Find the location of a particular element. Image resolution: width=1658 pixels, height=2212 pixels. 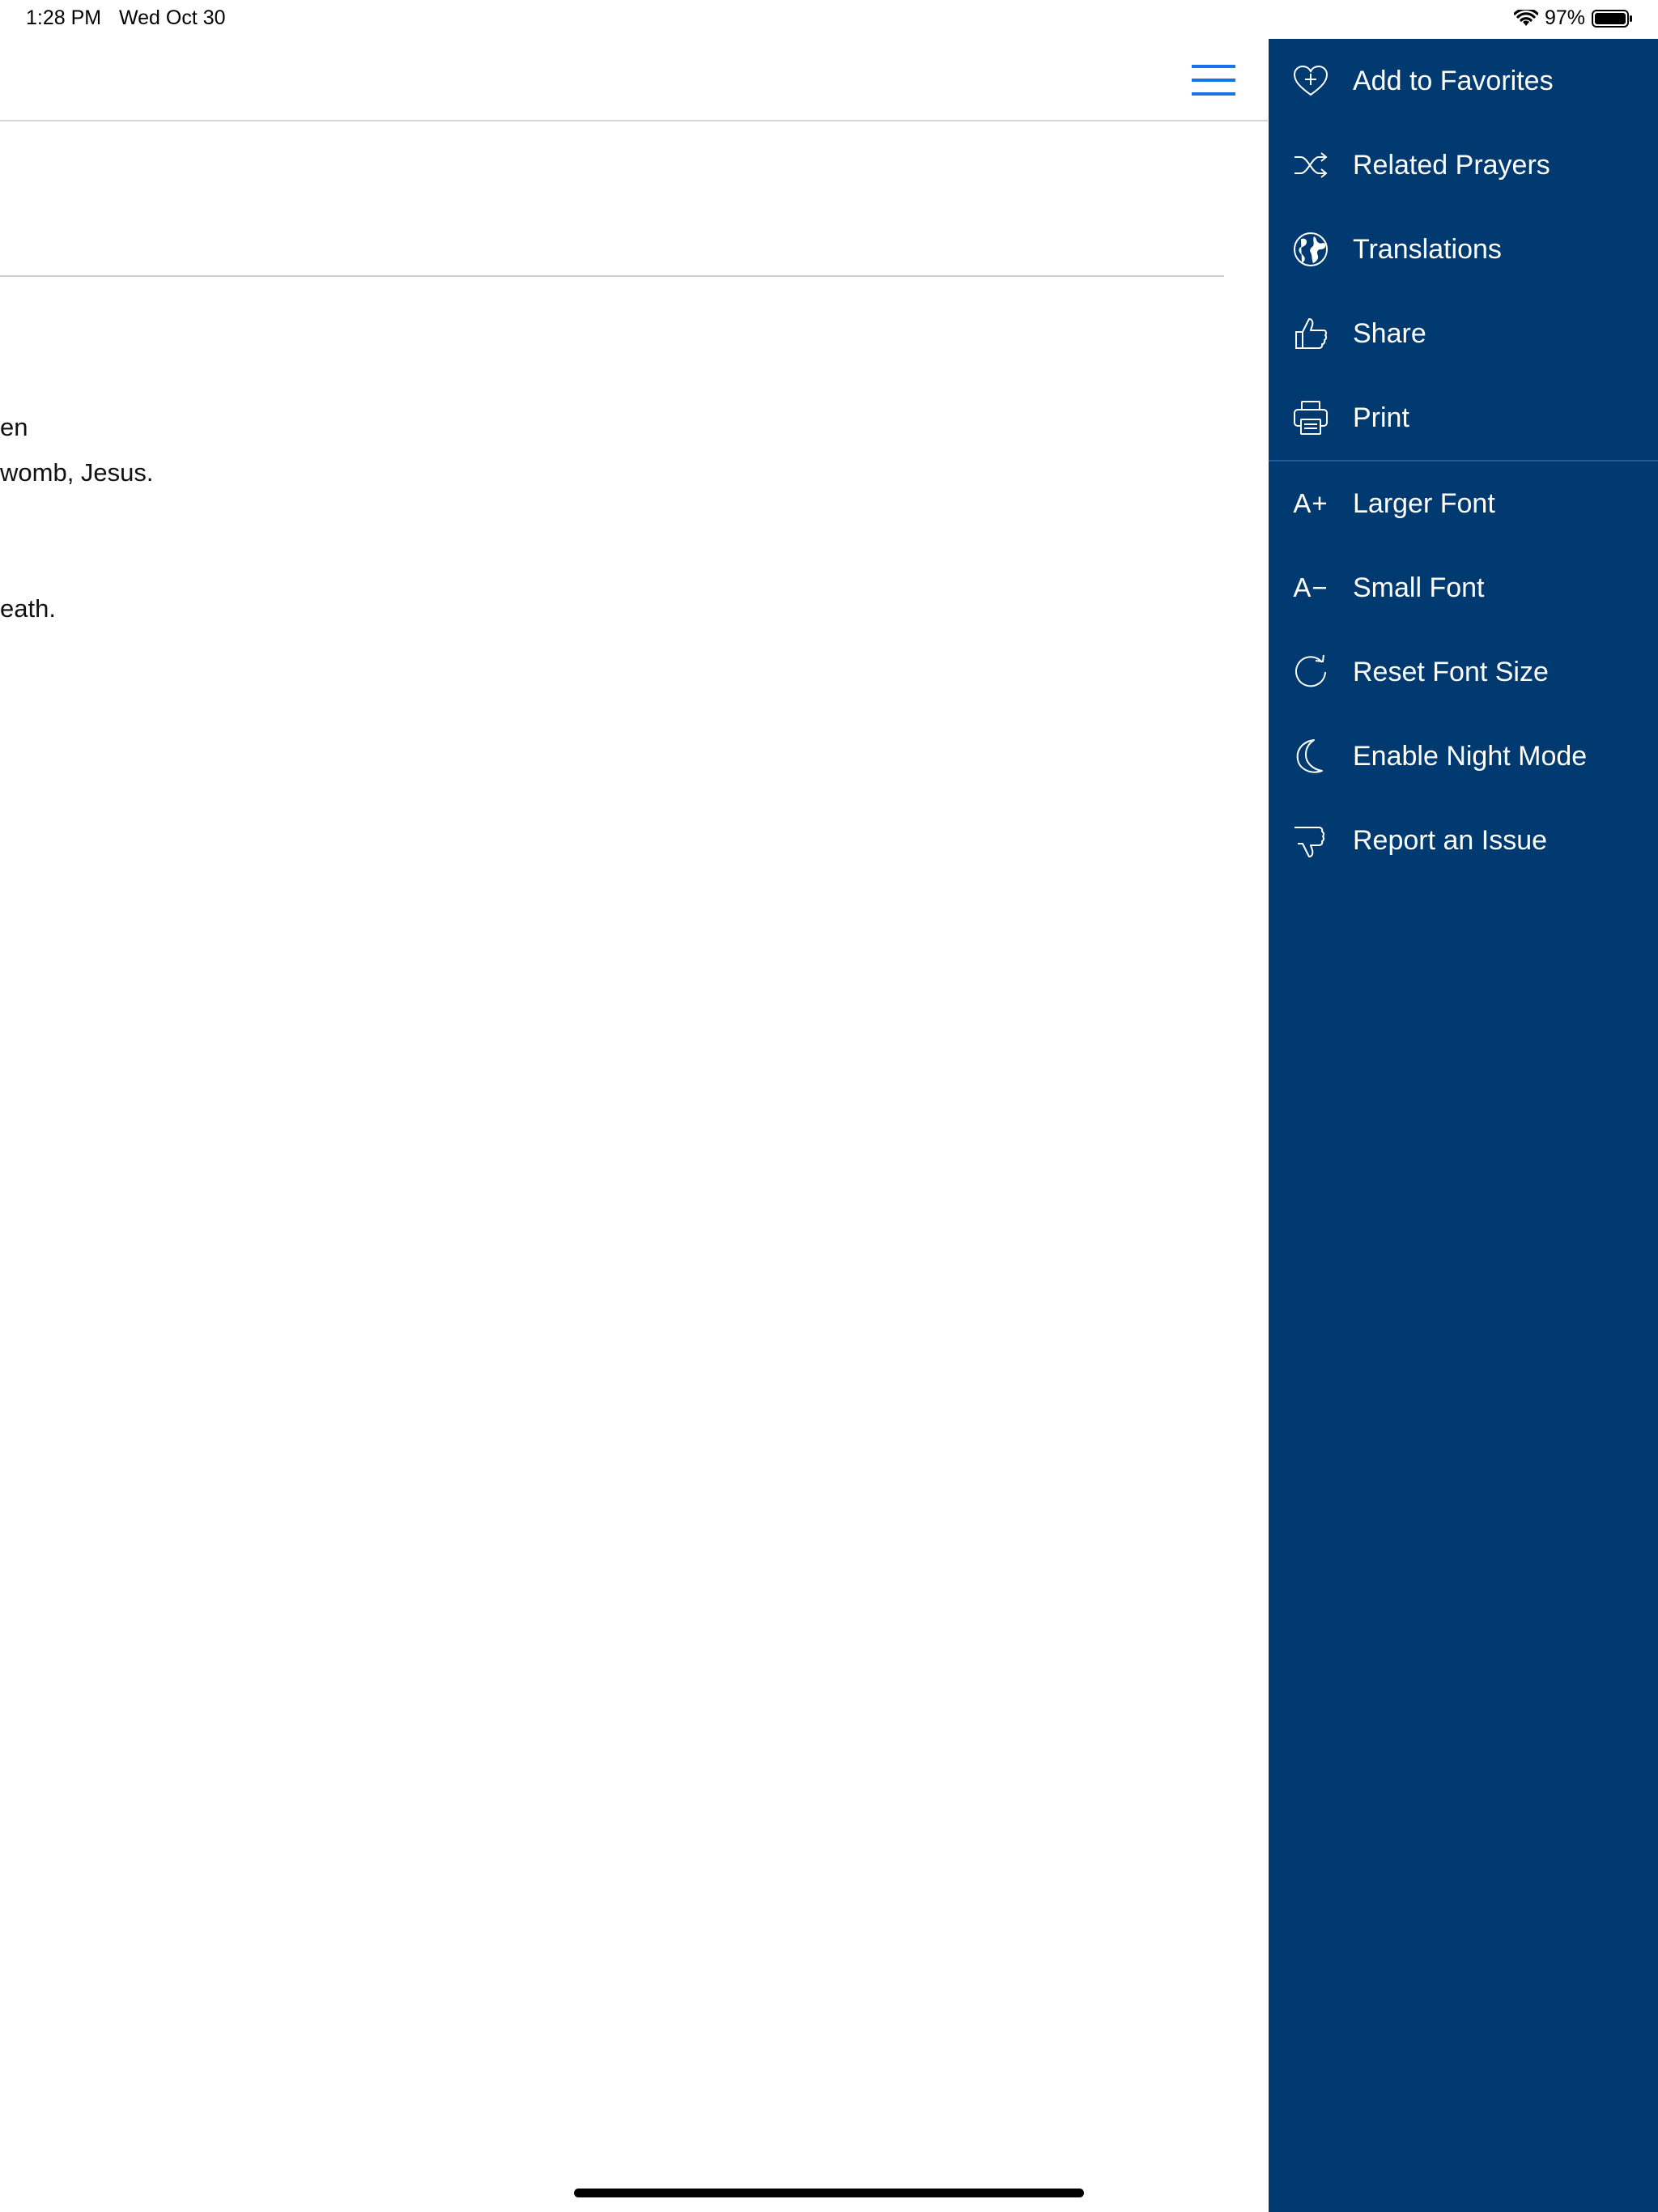

menu-item-label: Share is located at coordinates (1389, 333).